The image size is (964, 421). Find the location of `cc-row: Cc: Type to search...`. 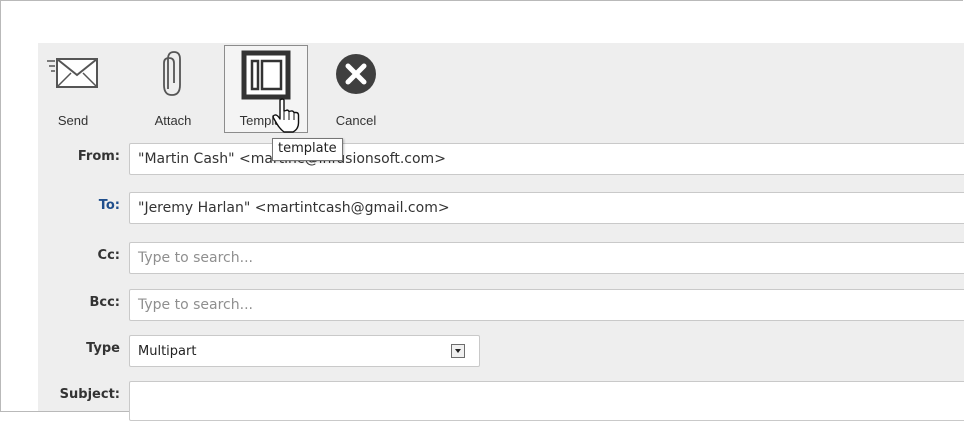

cc-row: Cc: Type to search... is located at coordinates (501, 257).